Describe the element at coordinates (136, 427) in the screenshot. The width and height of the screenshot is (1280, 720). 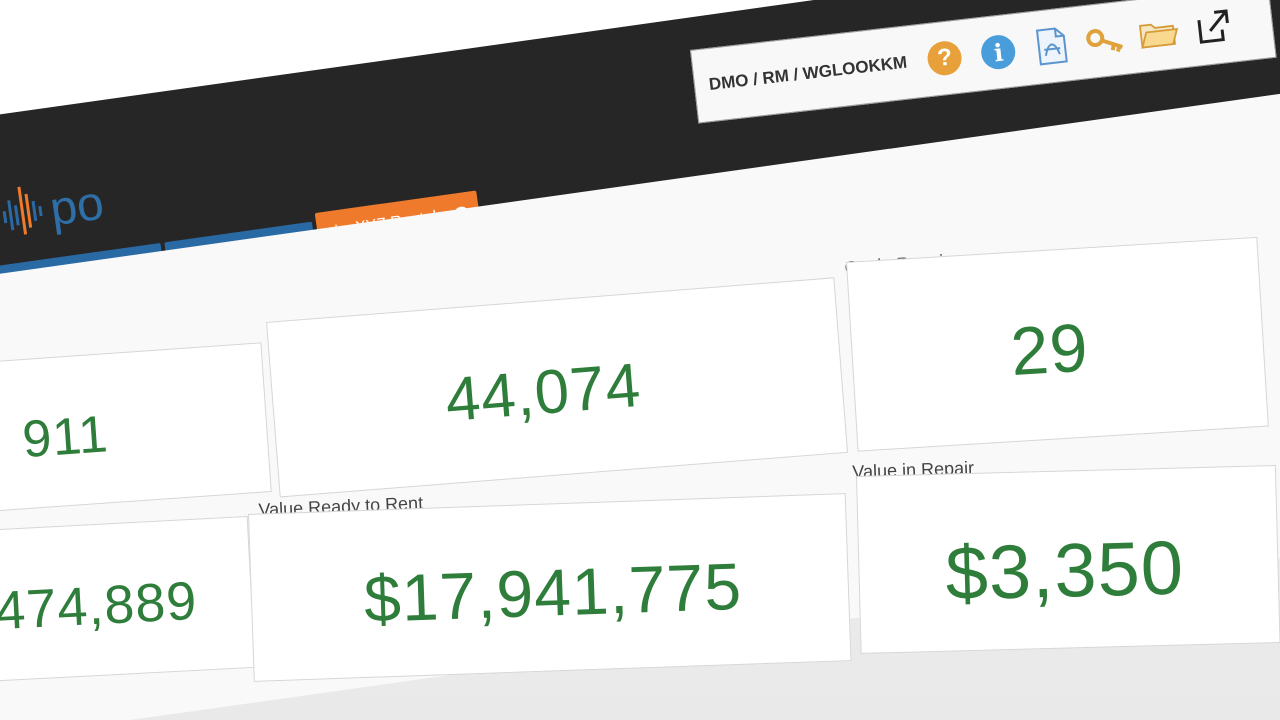
I see `kpi-card-qty-left: 911` at that location.